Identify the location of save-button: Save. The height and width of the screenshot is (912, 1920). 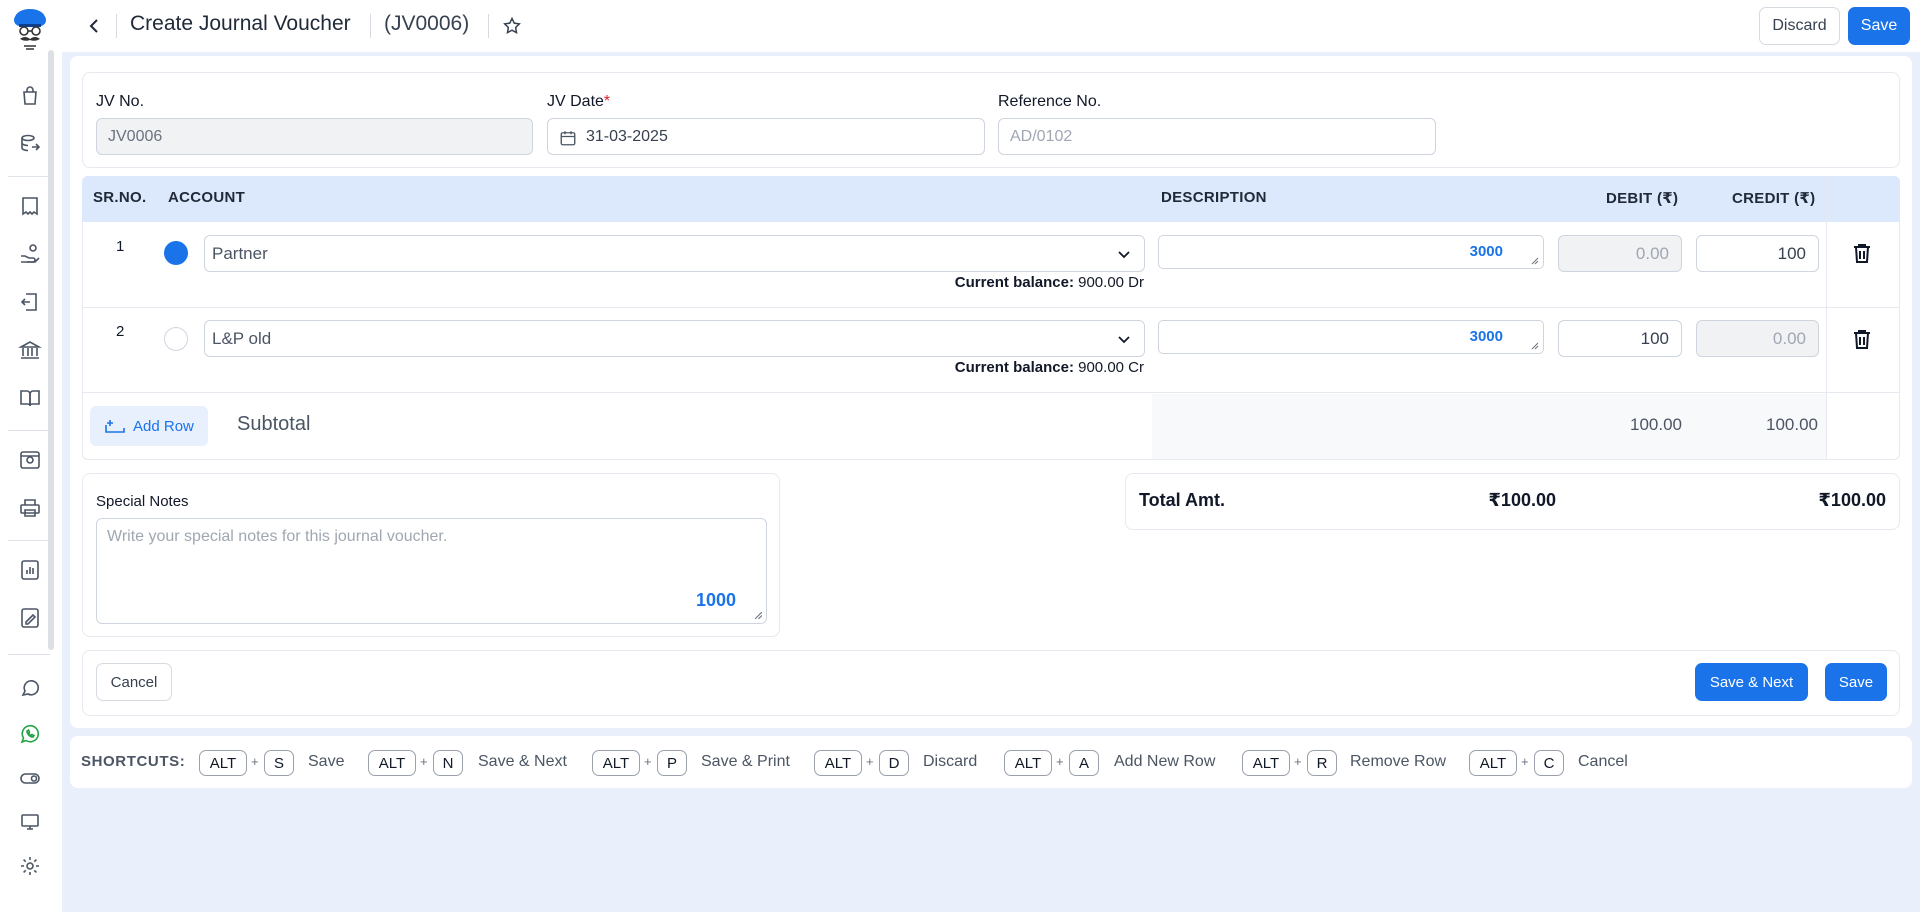
(1856, 682).